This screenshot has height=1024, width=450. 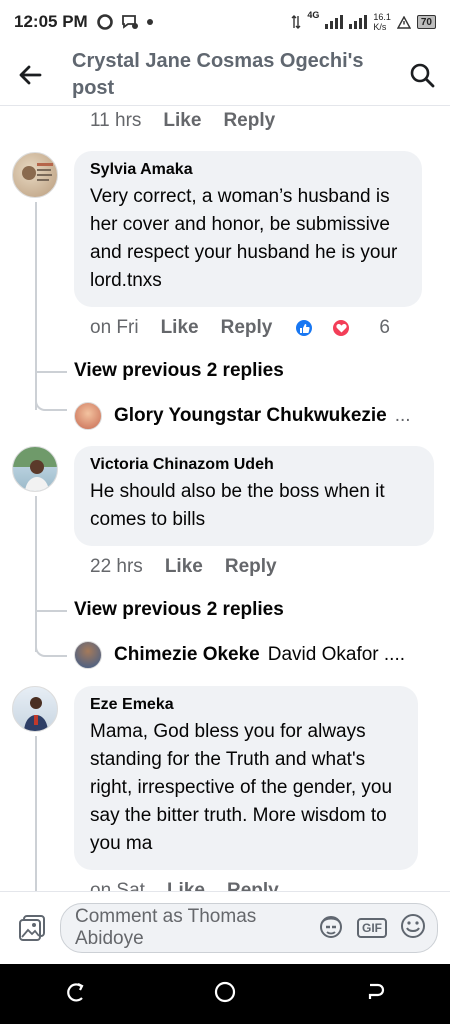 I want to click on comment-time: 11 hrs, so click(x=116, y=120).